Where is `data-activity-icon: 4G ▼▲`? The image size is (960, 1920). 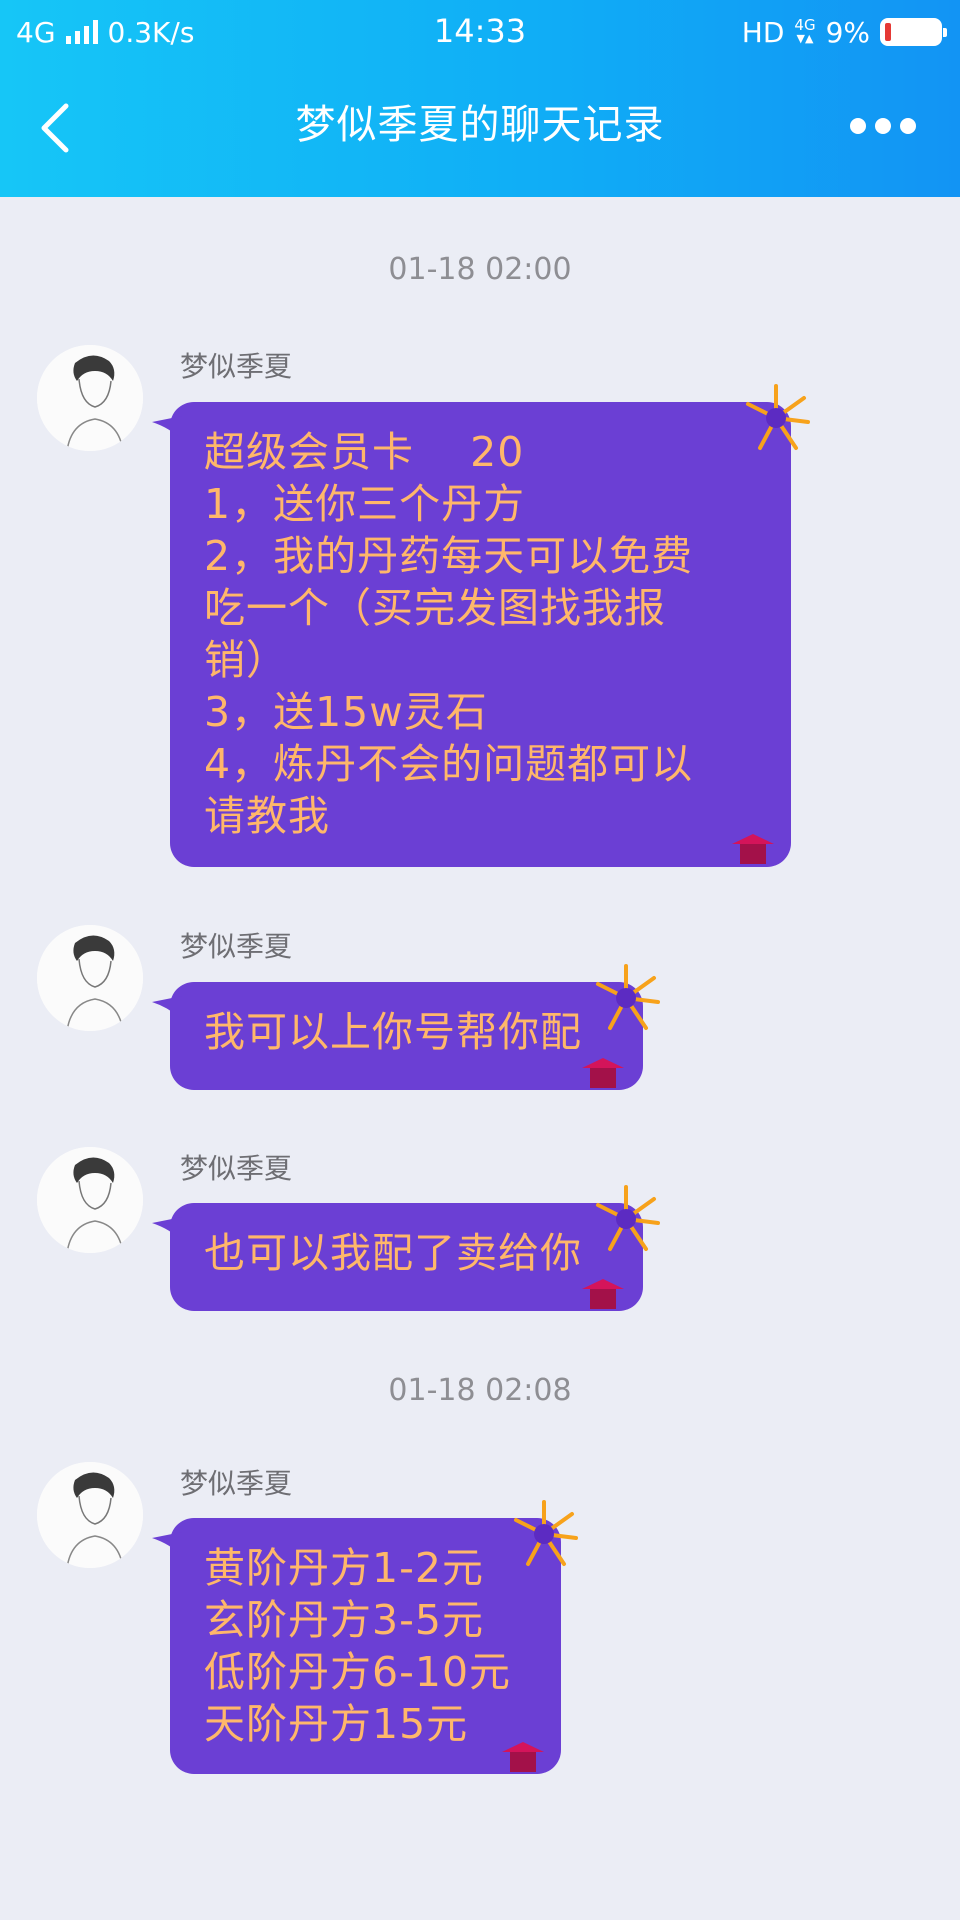 data-activity-icon: 4G ▼▲ is located at coordinates (805, 31).